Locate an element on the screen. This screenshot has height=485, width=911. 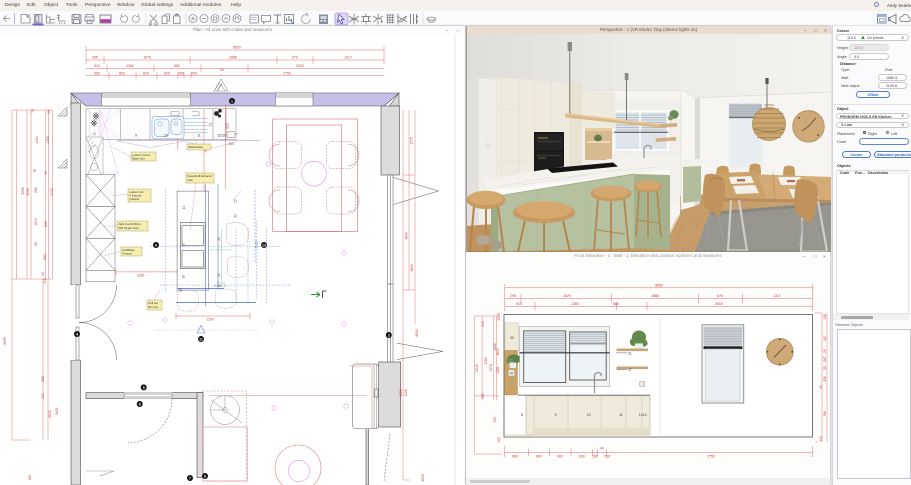
svg-text: 1575 is located at coordinates (567, 296).